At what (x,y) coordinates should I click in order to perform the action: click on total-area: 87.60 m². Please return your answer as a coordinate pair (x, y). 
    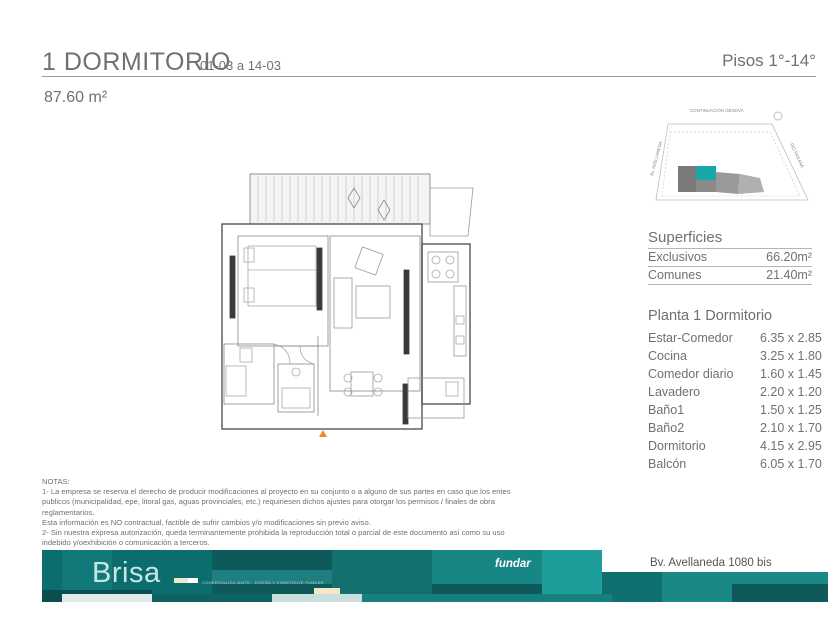
    Looking at the image, I should click on (76, 97).